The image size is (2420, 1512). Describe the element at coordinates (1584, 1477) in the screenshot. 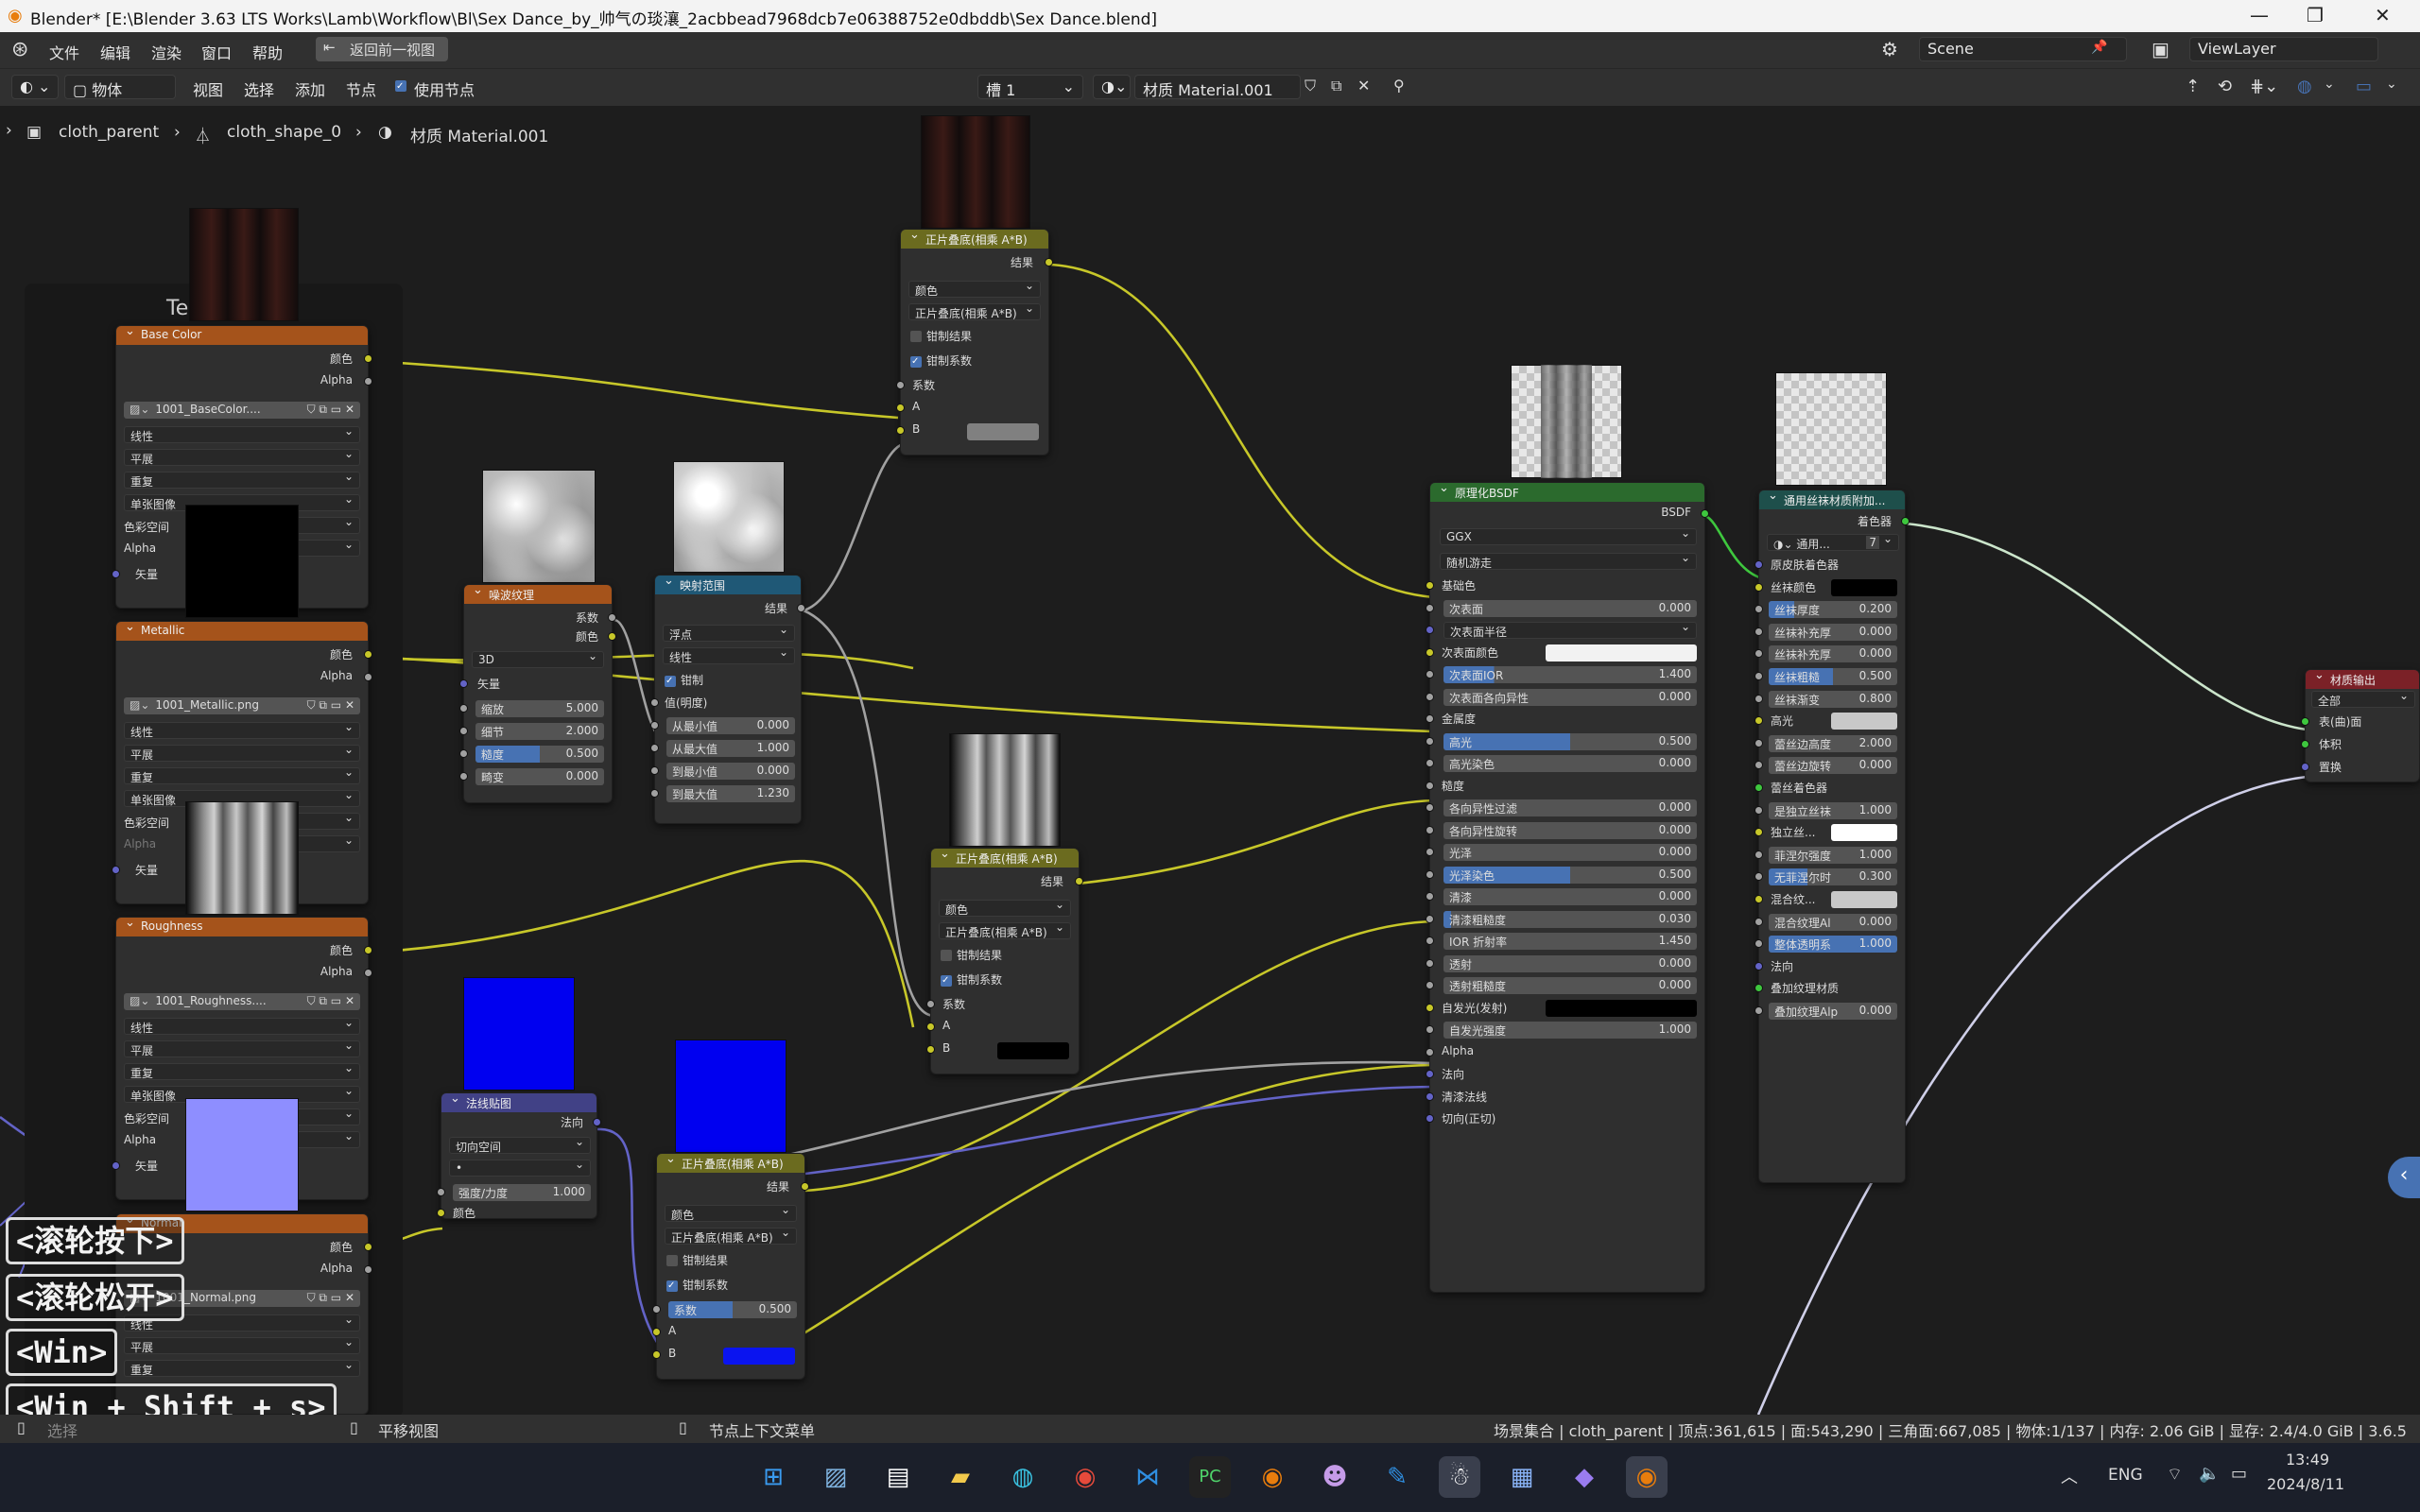

I see `obsidian-icon: ◆` at that location.